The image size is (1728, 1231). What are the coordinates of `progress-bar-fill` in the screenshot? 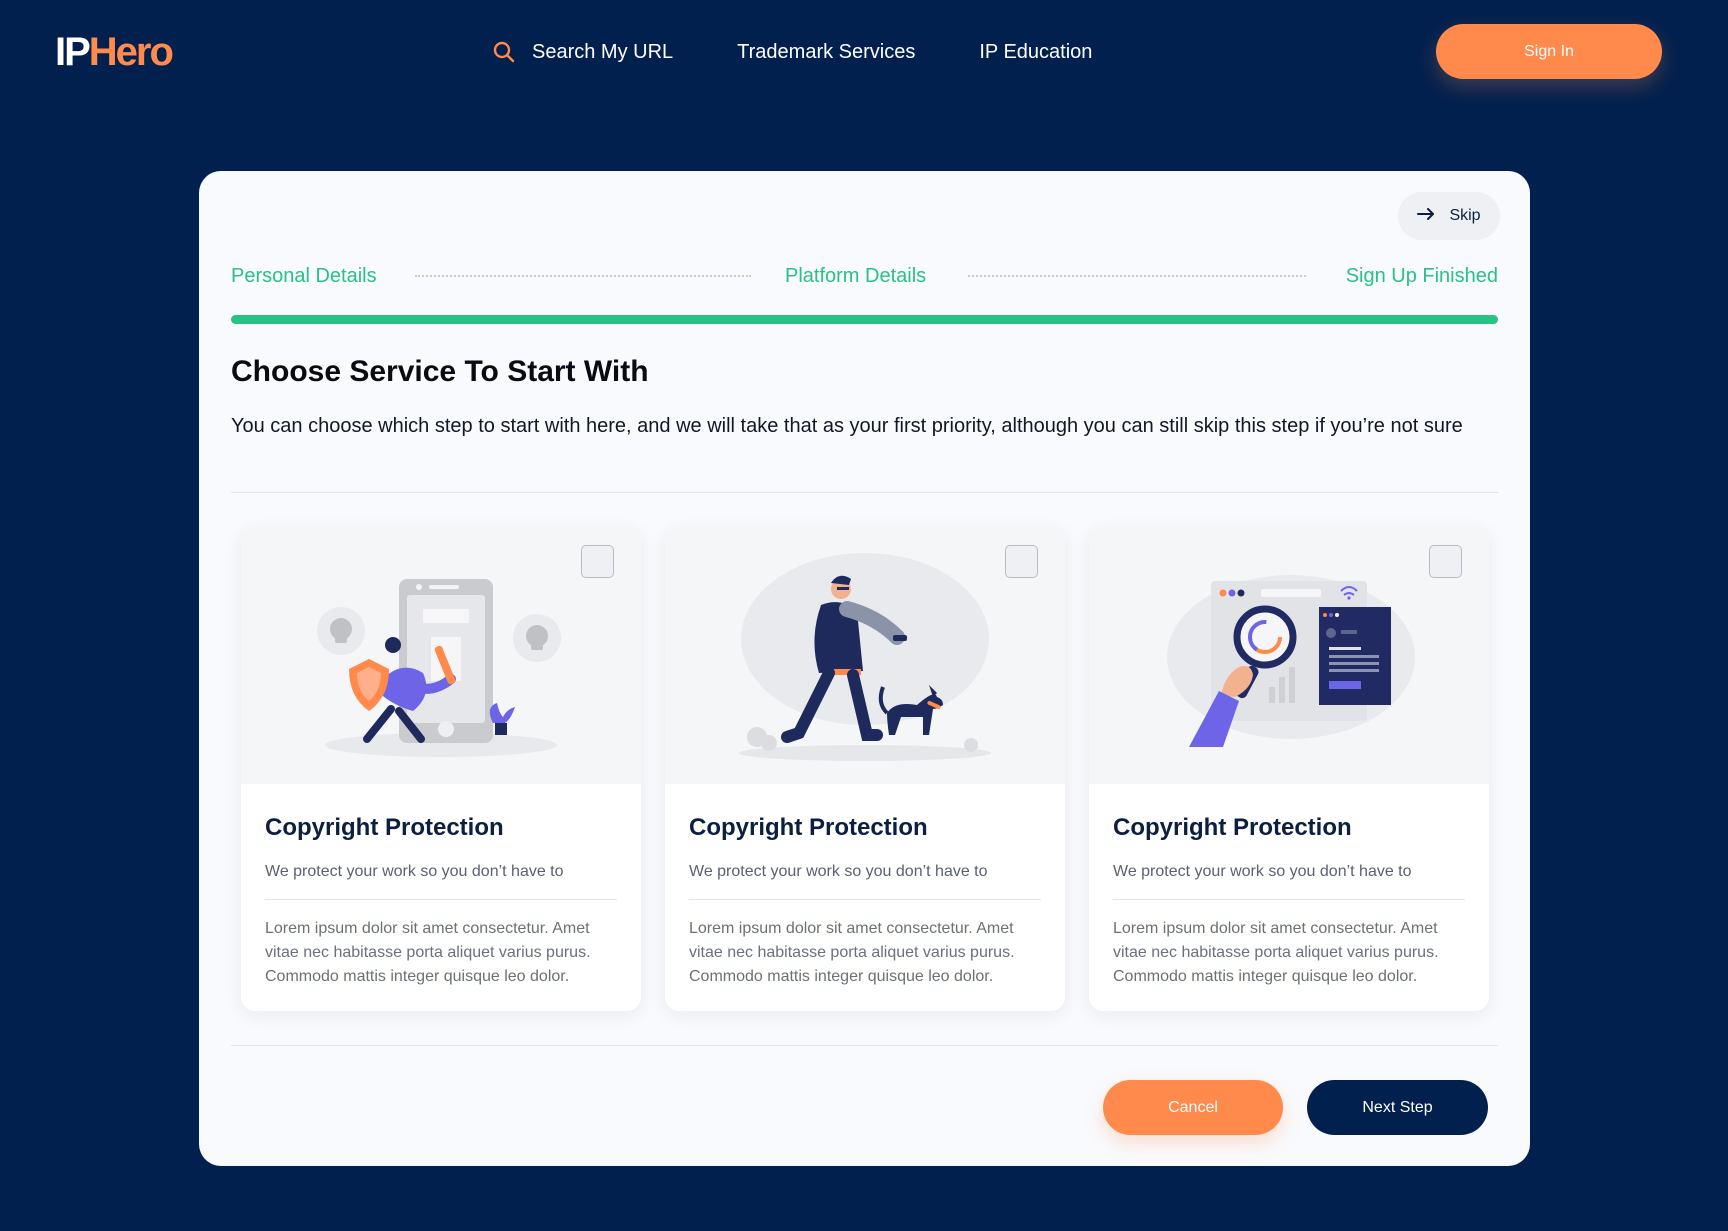 It's located at (864, 319).